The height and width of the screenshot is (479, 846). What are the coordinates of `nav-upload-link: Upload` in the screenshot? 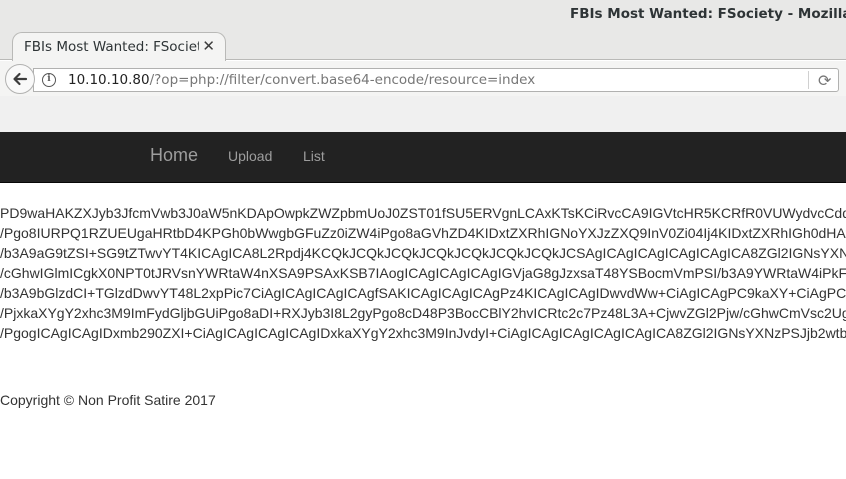 It's located at (250, 156).